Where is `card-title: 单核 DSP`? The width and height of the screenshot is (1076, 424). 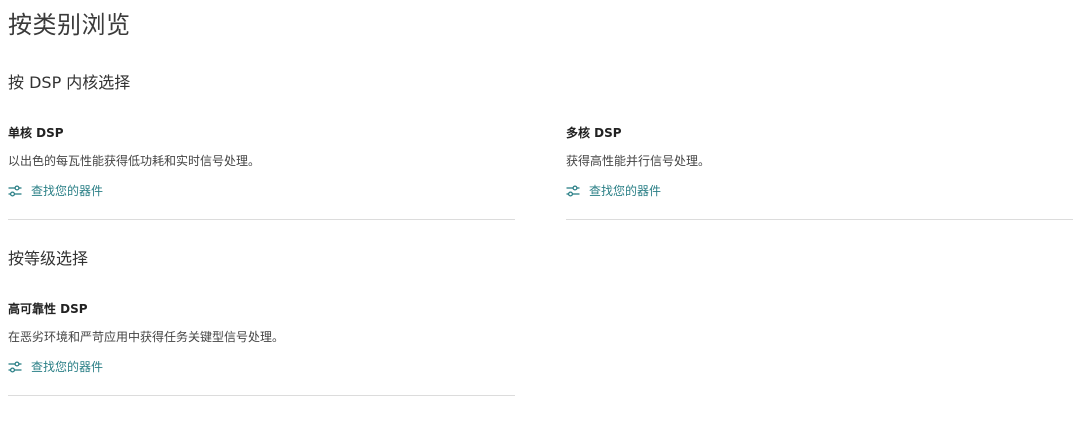
card-title: 单核 DSP is located at coordinates (36, 133).